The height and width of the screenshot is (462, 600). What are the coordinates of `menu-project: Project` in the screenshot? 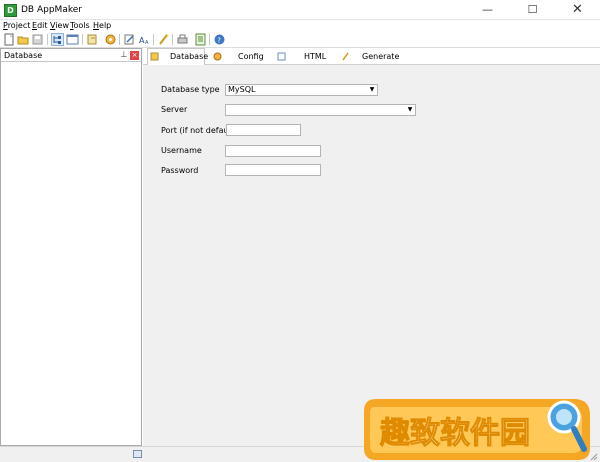 It's located at (16, 26).